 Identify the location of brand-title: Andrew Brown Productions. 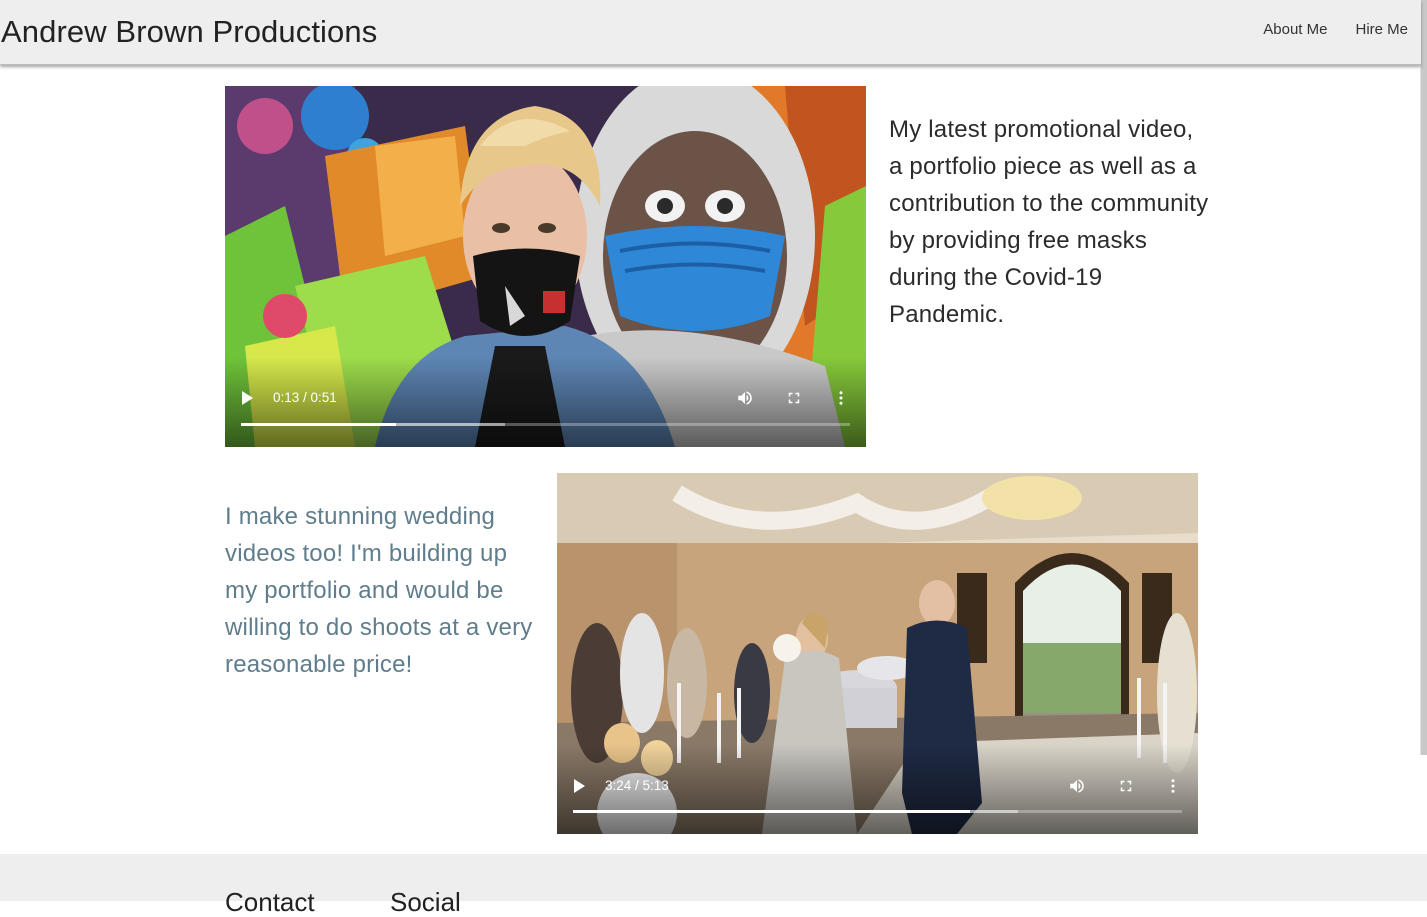
(189, 32).